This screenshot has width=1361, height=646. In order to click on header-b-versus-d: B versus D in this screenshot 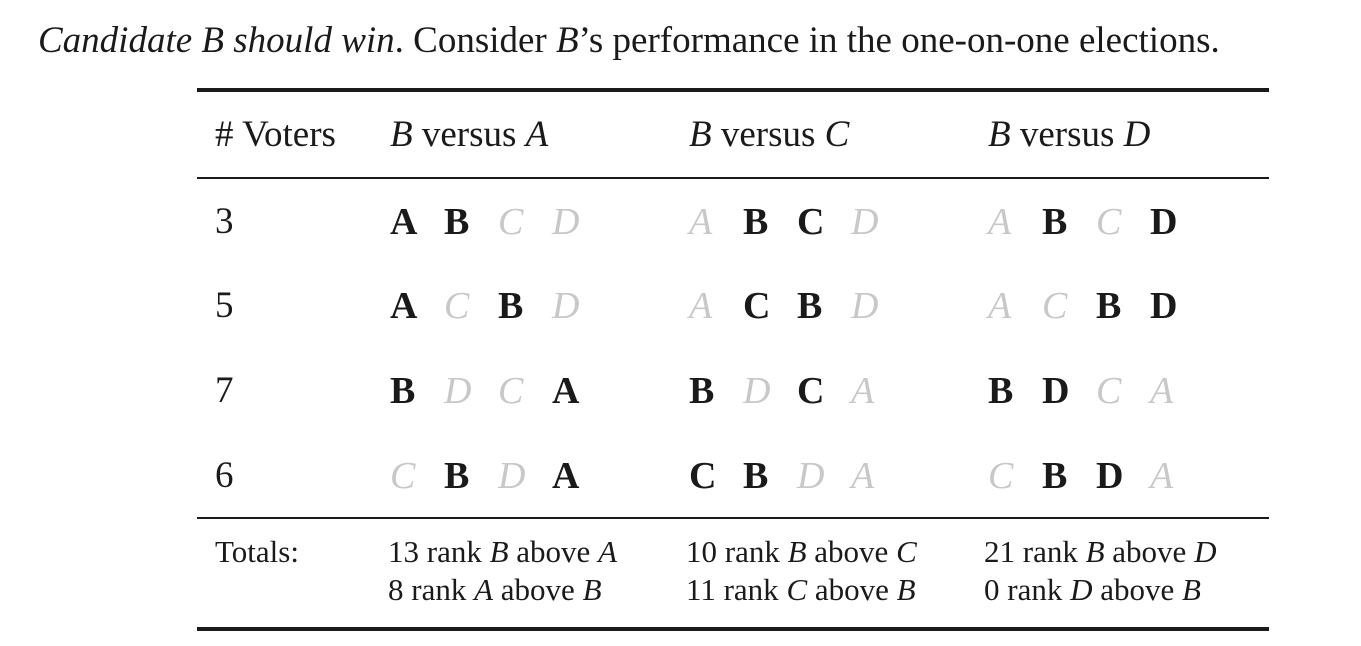, I will do `click(1069, 135)`.